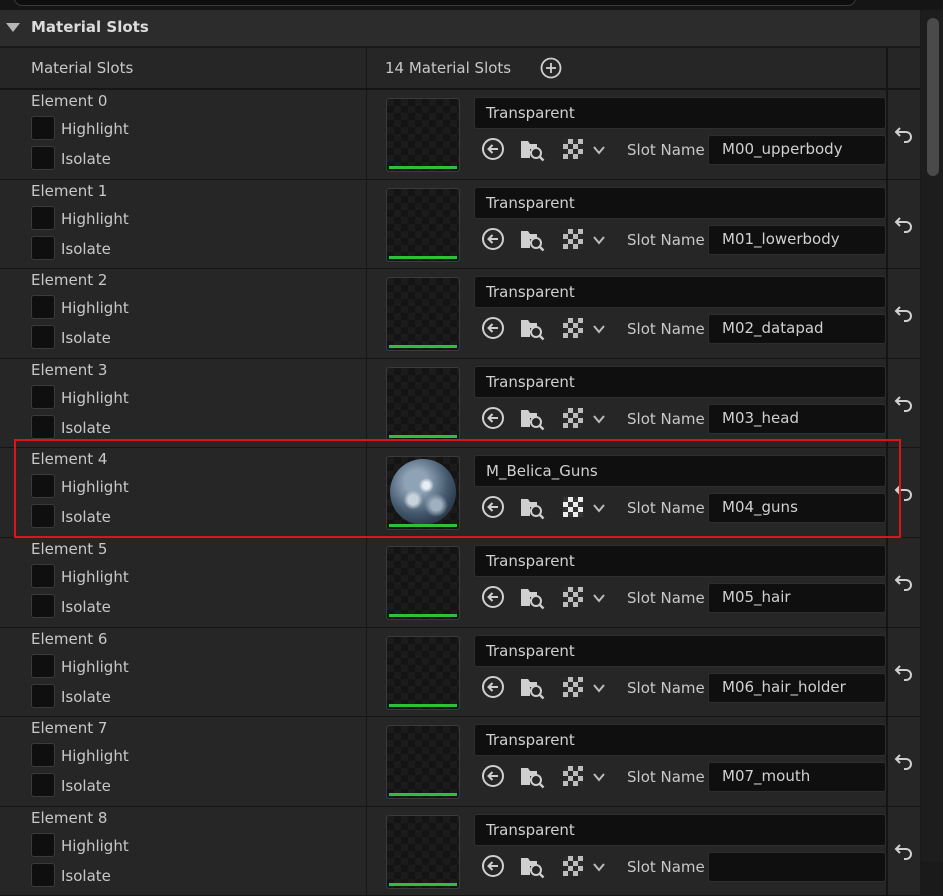 The height and width of the screenshot is (896, 943). What do you see at coordinates (13, 27) in the screenshot?
I see `triangle-down-icon` at bounding box center [13, 27].